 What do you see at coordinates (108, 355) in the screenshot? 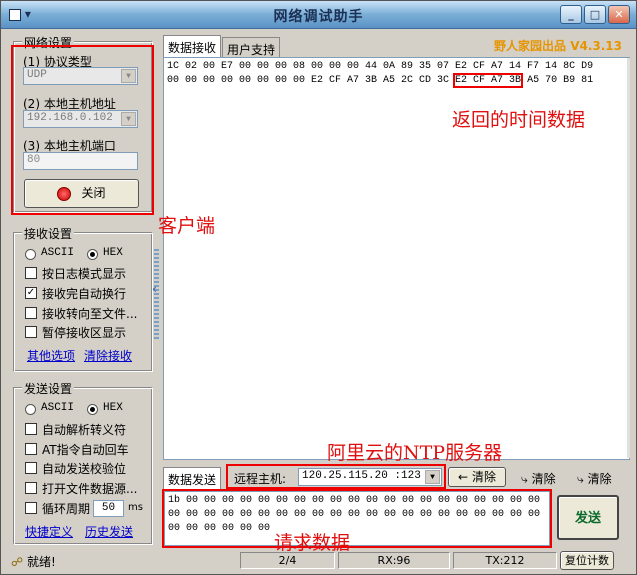
I see `clear-receive-link: 清除接收` at bounding box center [108, 355].